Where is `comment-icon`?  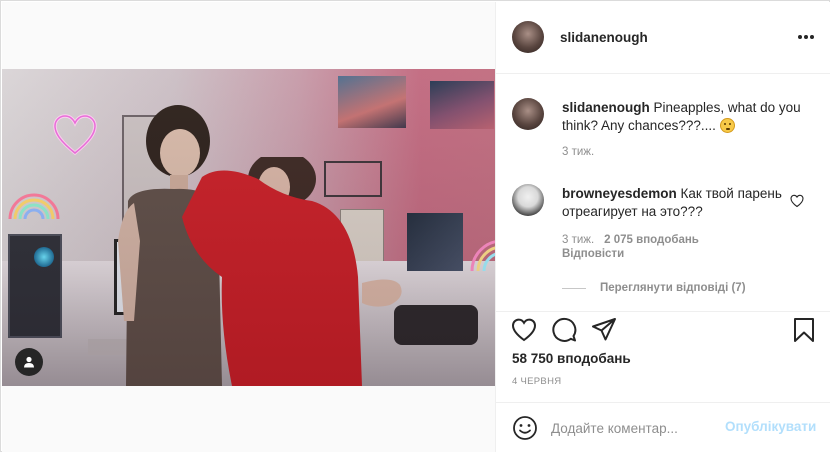
comment-icon is located at coordinates (564, 330).